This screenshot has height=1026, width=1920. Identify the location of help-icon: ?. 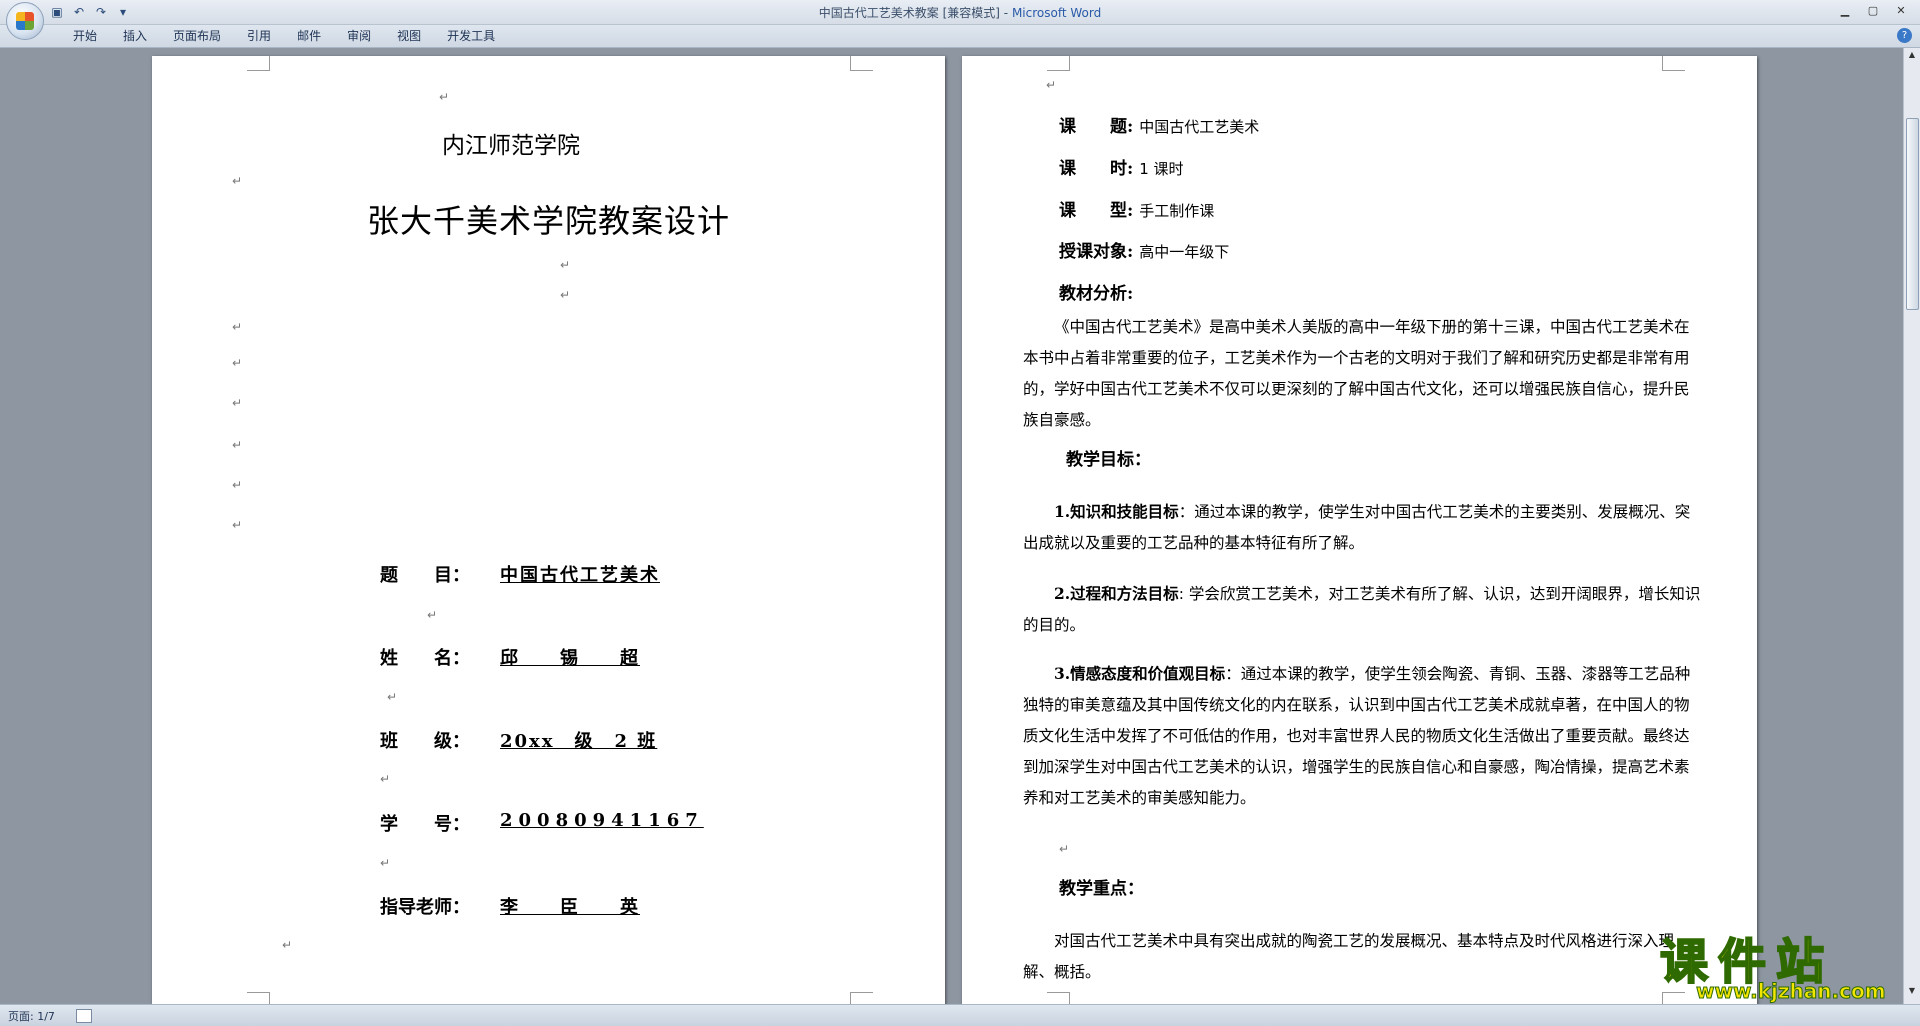
(1904, 35).